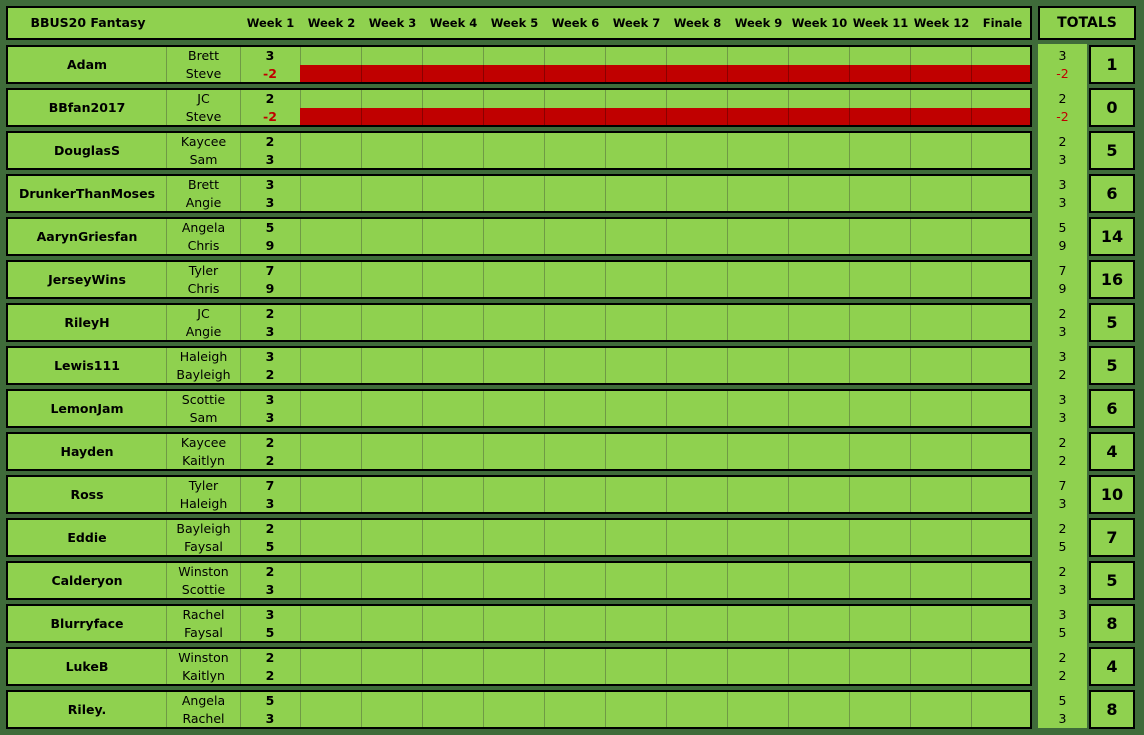 The width and height of the screenshot is (1144, 735). Describe the element at coordinates (514, 23) in the screenshot. I see `week-header-5: Week 5` at that location.